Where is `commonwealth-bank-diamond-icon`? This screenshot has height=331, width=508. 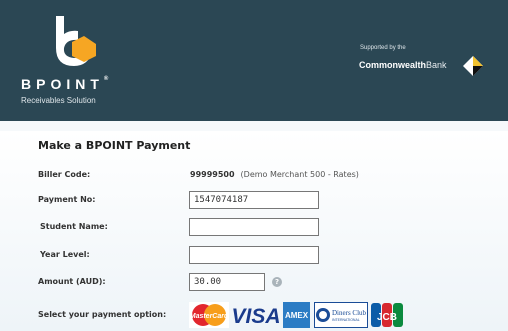 commonwealth-bank-diamond-icon is located at coordinates (473, 66).